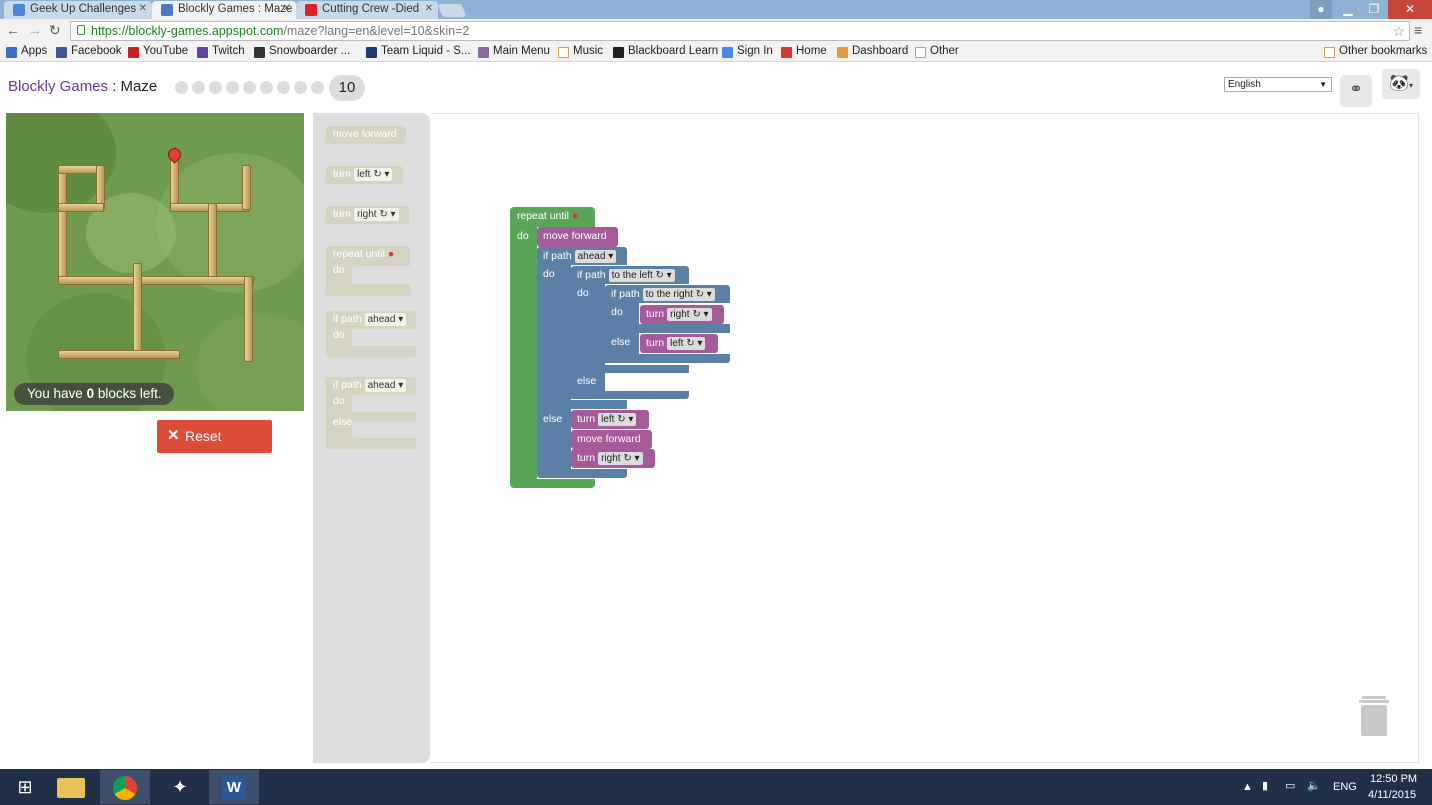 This screenshot has width=1432, height=805. What do you see at coordinates (25, 787) in the screenshot?
I see `windows-start-icon: ⊞` at bounding box center [25, 787].